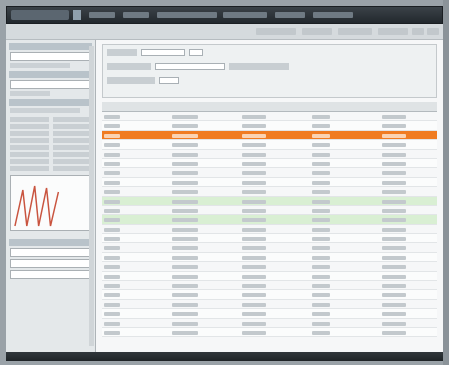  I want to click on sidebar-mini-chart, so click(50, 203).